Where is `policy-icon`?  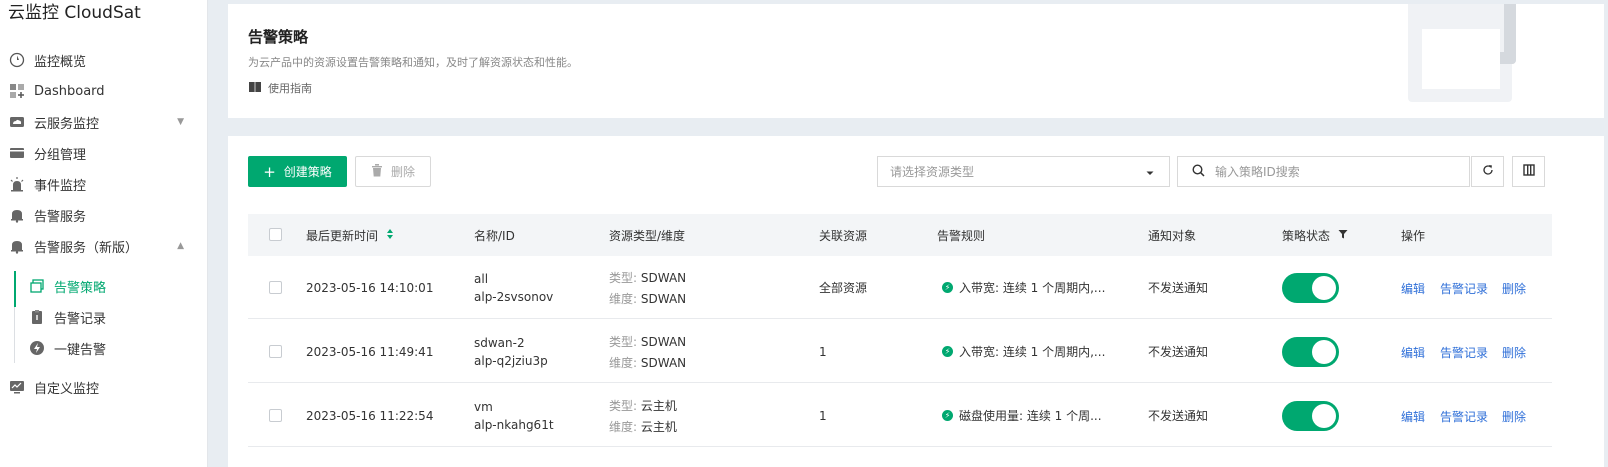
policy-icon is located at coordinates (37, 286).